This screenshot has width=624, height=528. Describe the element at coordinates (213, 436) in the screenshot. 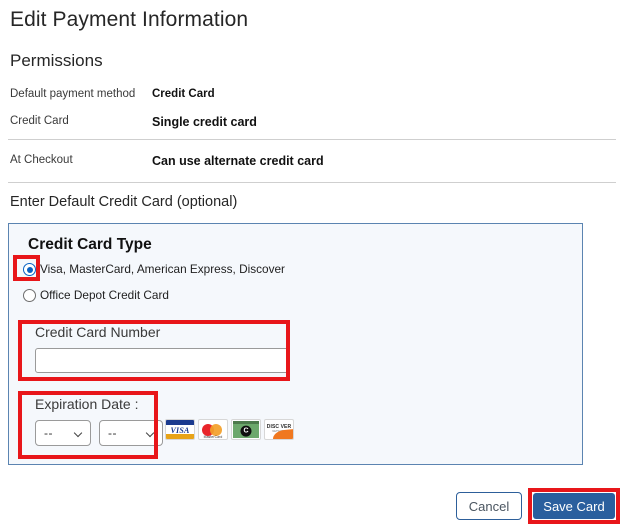

I see `mastercard-wordmark: MasterCard` at that location.